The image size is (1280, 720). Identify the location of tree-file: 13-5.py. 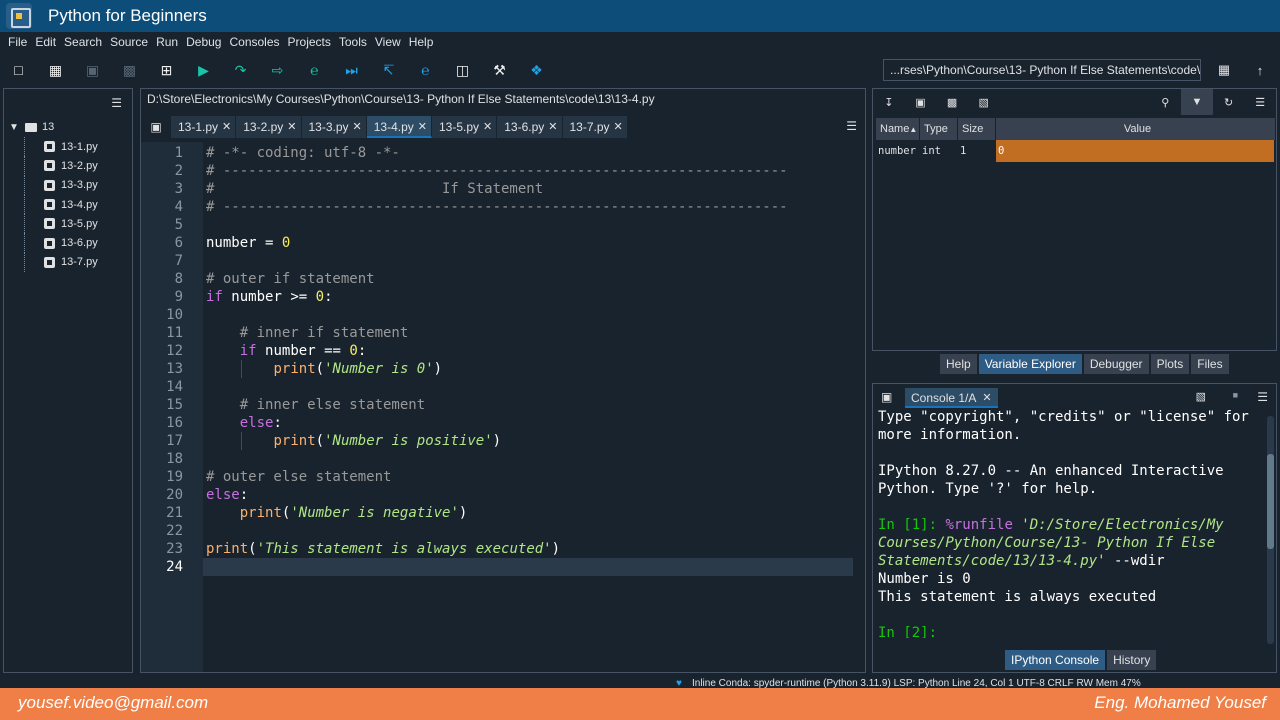
(69, 224).